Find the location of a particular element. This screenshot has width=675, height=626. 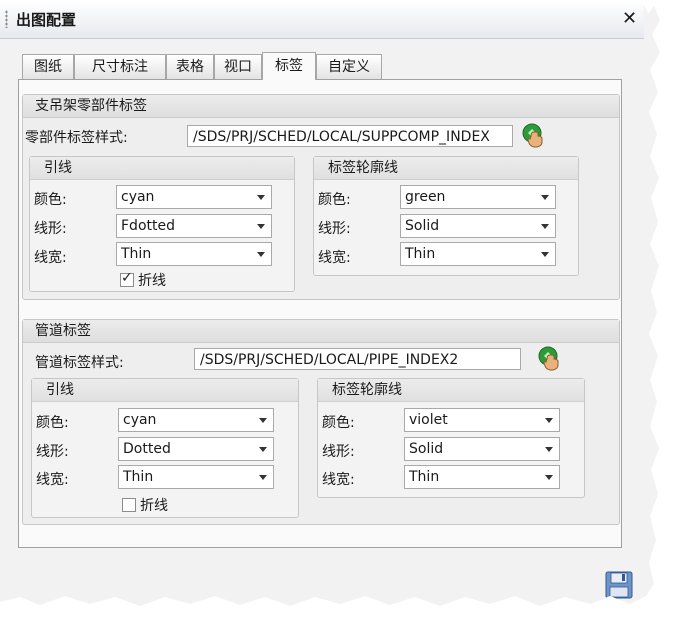

pipe-outline-group: 标签轮廓线 颜色: violet 线形: Solid 线宽: Thin is located at coordinates (451, 438).